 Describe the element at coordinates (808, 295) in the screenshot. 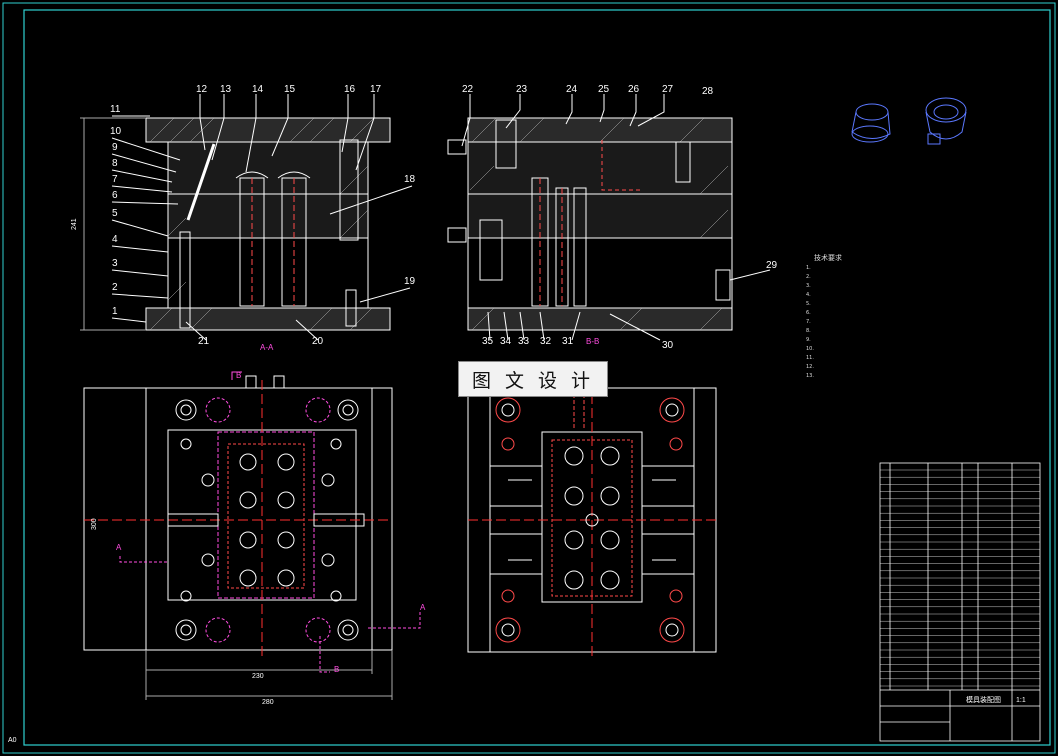

I see `note-line: 4.` at that location.